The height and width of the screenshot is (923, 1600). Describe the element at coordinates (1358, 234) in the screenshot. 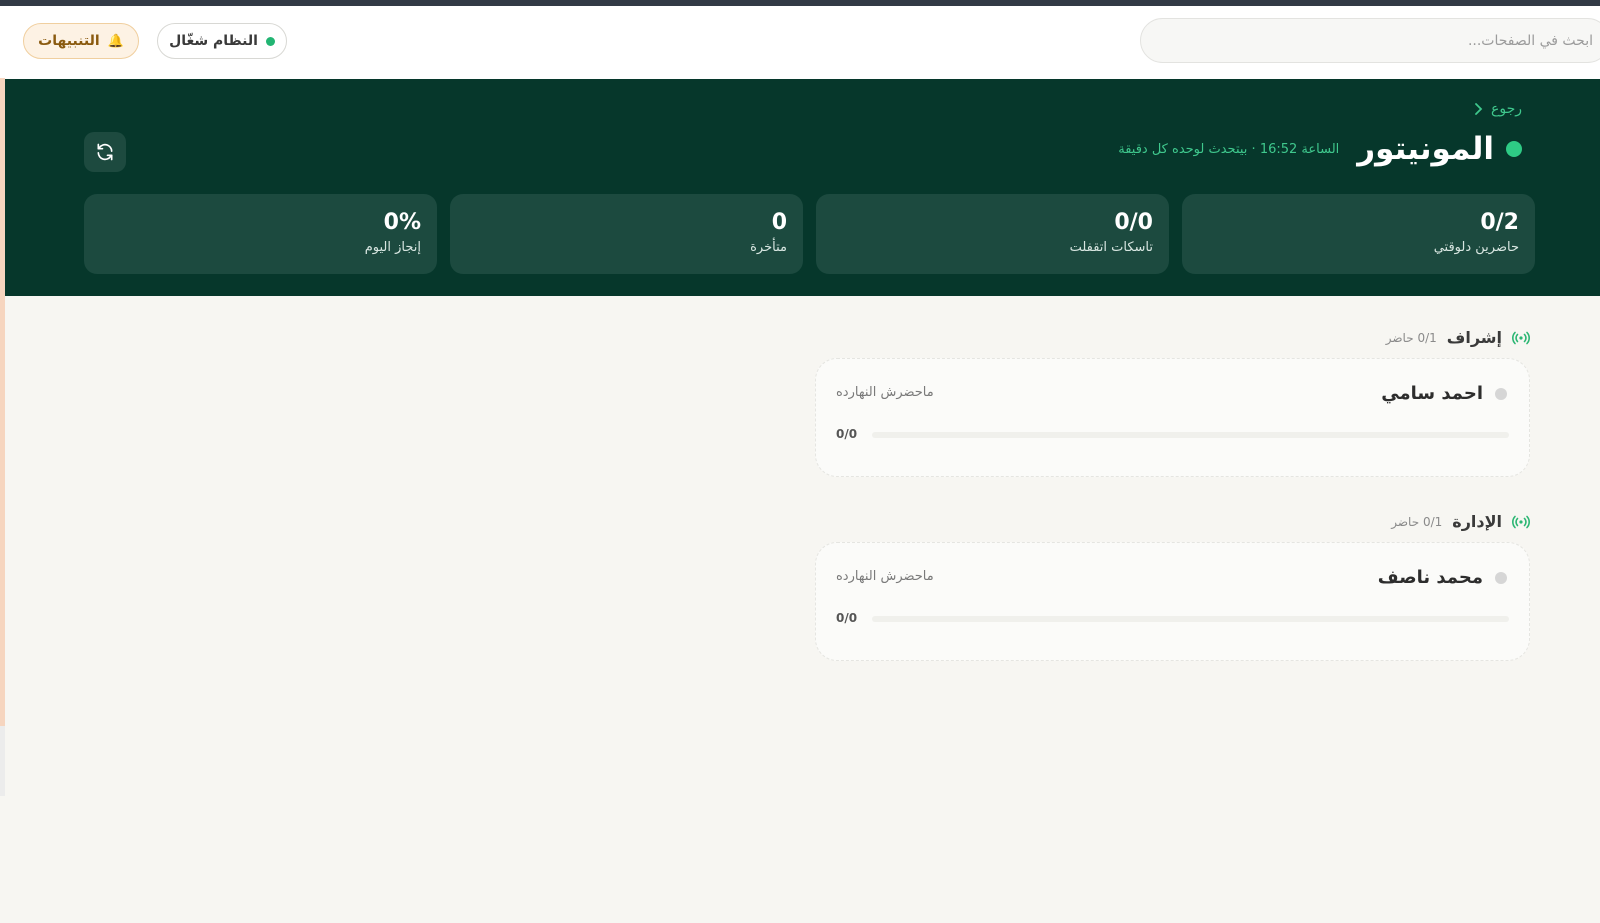

I see `stat-card-present: 0/2 حاضرين دلوقتي` at that location.